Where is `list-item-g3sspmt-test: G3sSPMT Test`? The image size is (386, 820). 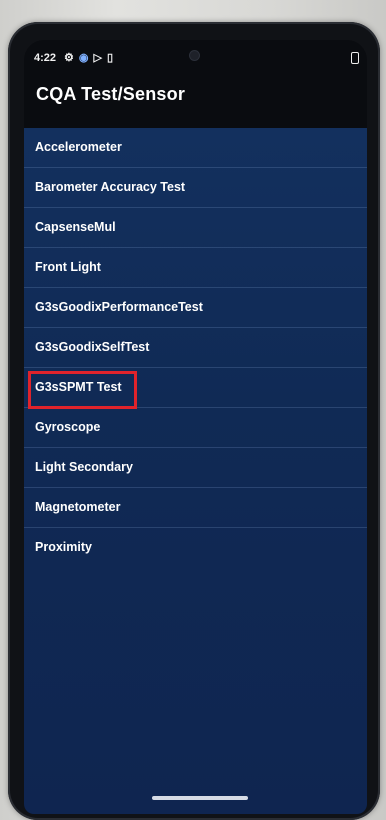
list-item-g3sspmt-test: G3sSPMT Test is located at coordinates (195, 388).